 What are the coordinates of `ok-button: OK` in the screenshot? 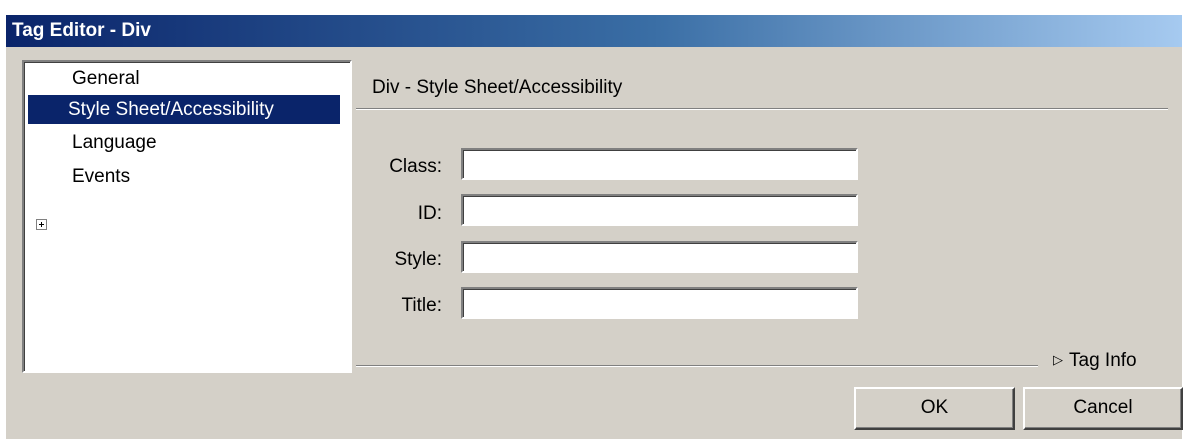 It's located at (934, 408).